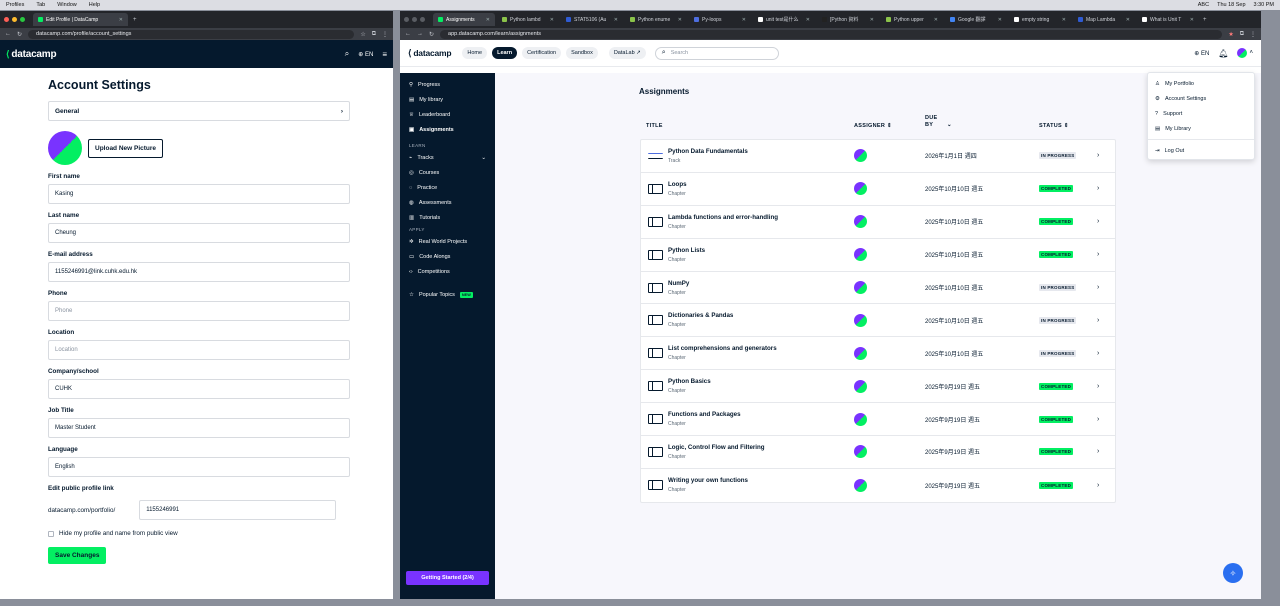 The image size is (1280, 606). I want to click on browser-tab: Python enume ✕, so click(656, 19).